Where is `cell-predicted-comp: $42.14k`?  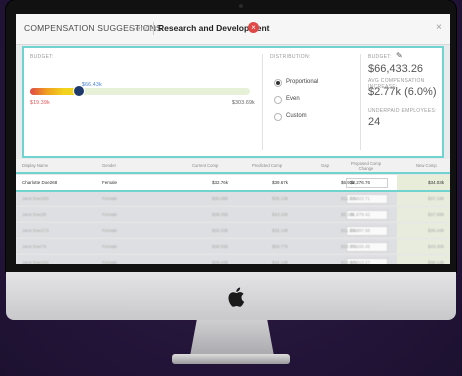 cell-predicted-comp: $42.14k is located at coordinates (280, 262).